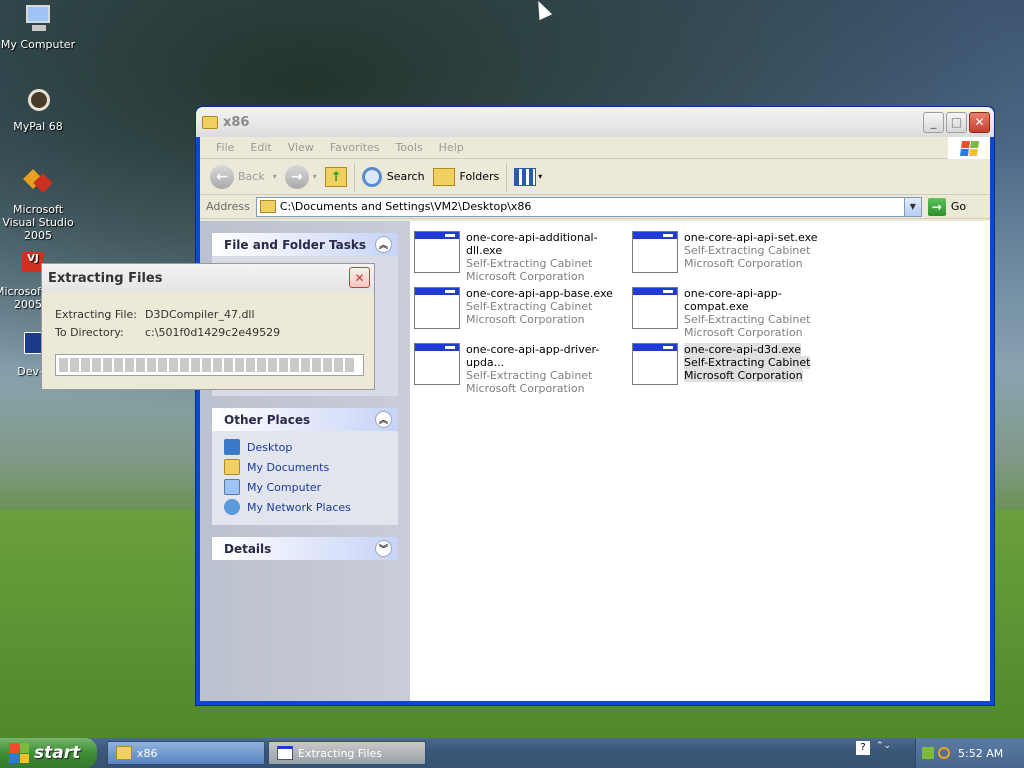 This screenshot has width=1024, height=768. I want to click on file-name: one-core-api-app-base.exe, so click(539, 293).